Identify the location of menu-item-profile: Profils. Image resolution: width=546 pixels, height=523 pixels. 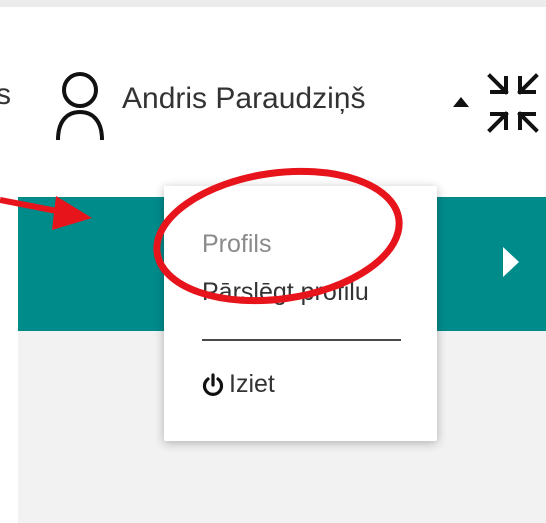
(236, 244).